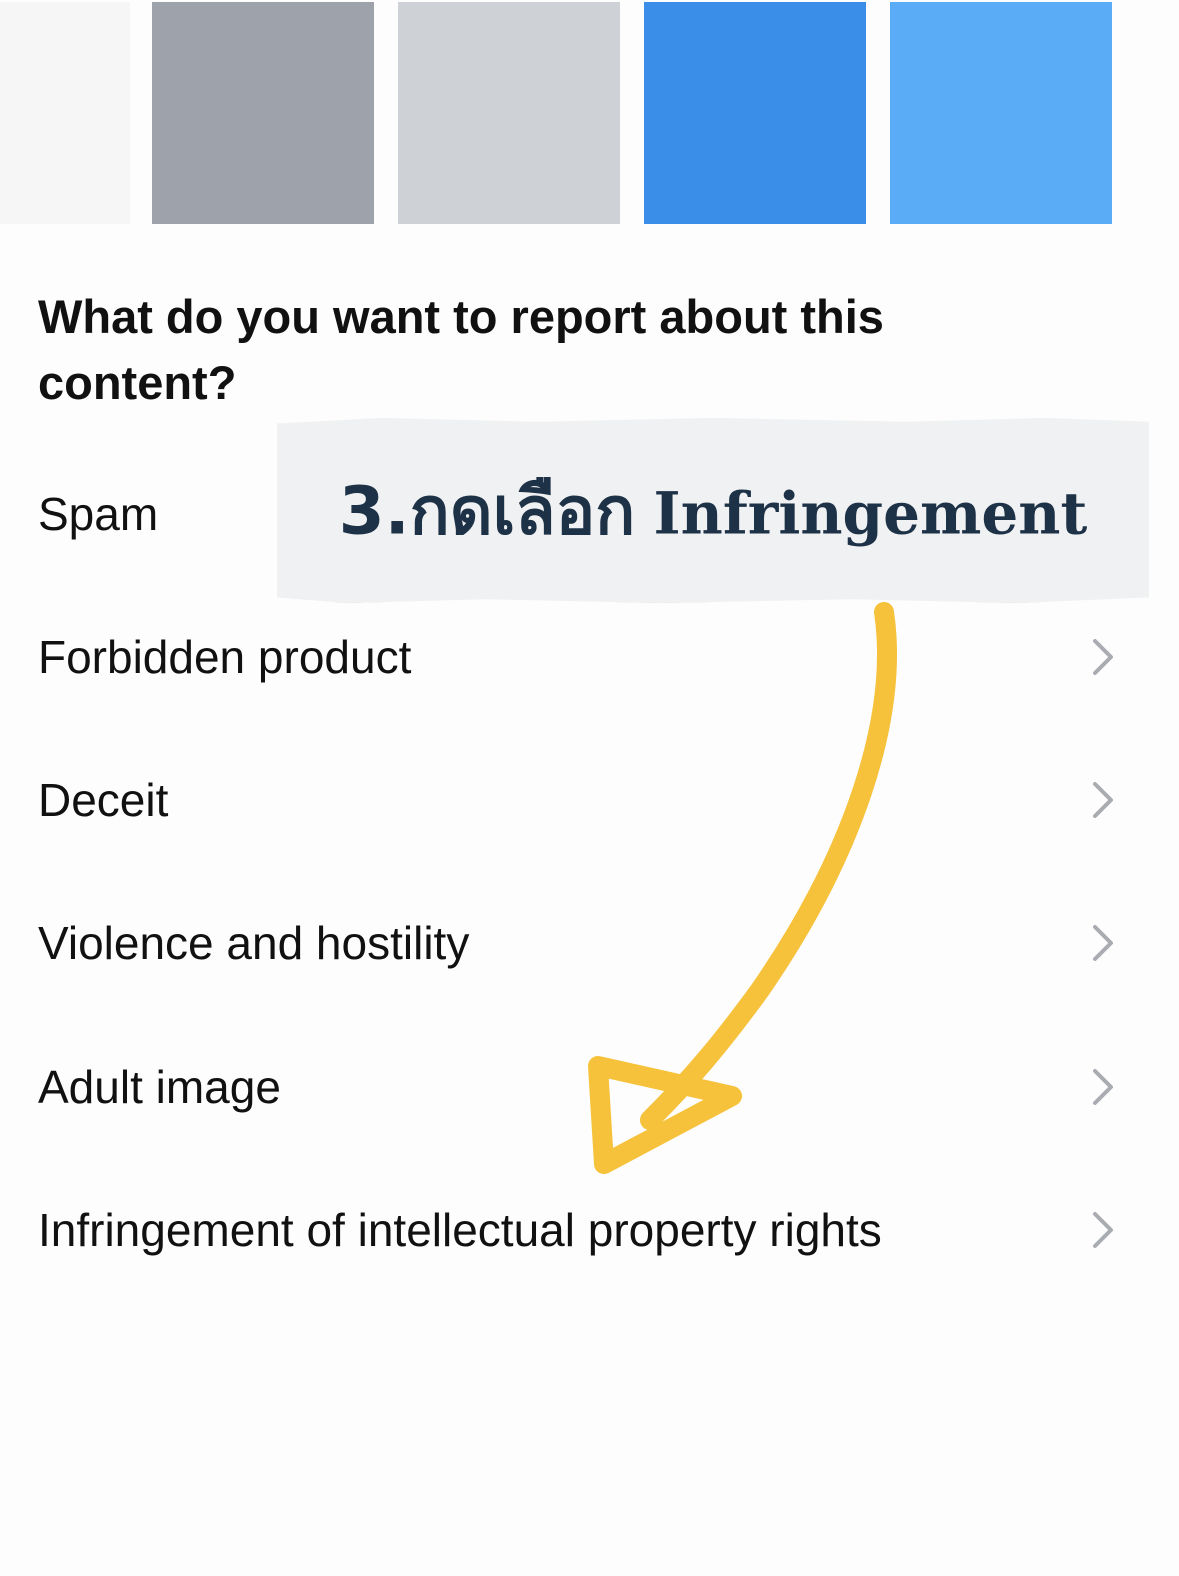 Image resolution: width=1179 pixels, height=1576 pixels. Describe the element at coordinates (254, 942) in the screenshot. I see `option-label: Violence and hostility` at that location.